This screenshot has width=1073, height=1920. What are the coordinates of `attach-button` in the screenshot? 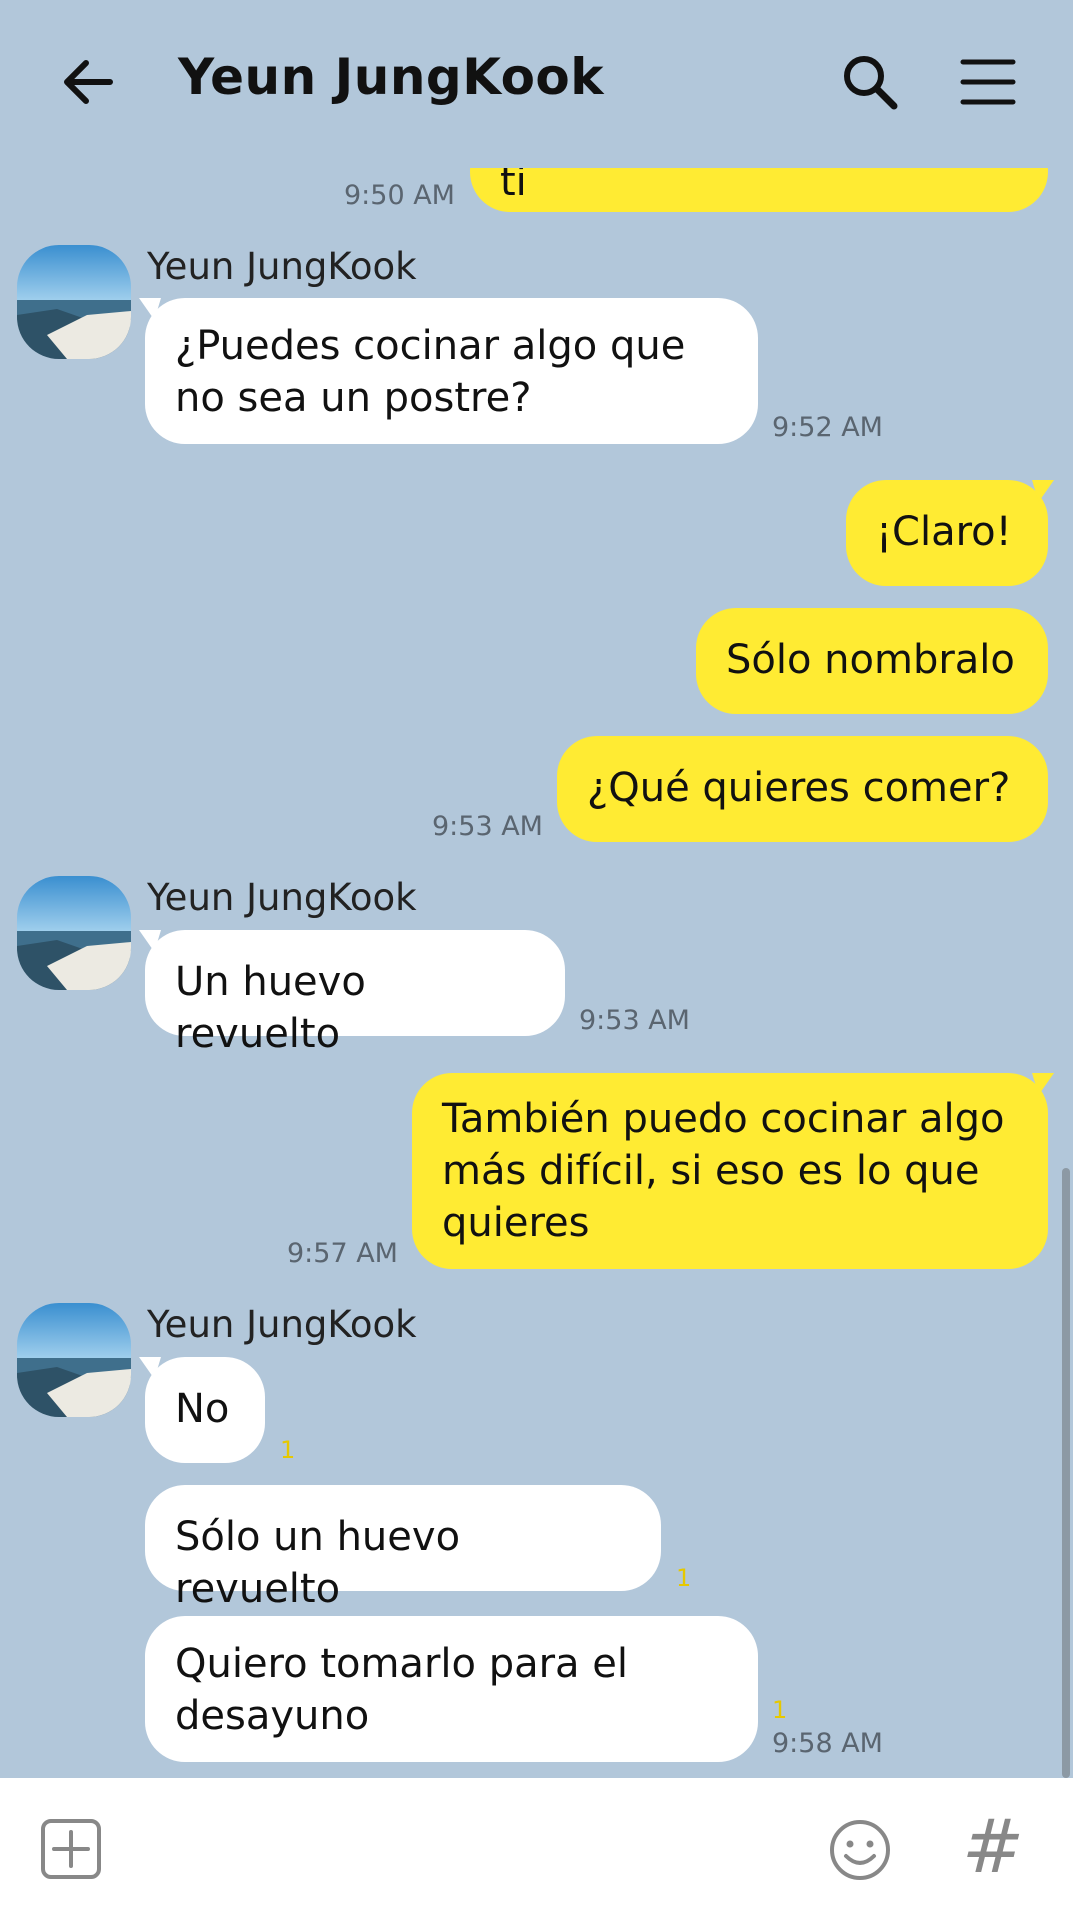 It's located at (71, 1849).